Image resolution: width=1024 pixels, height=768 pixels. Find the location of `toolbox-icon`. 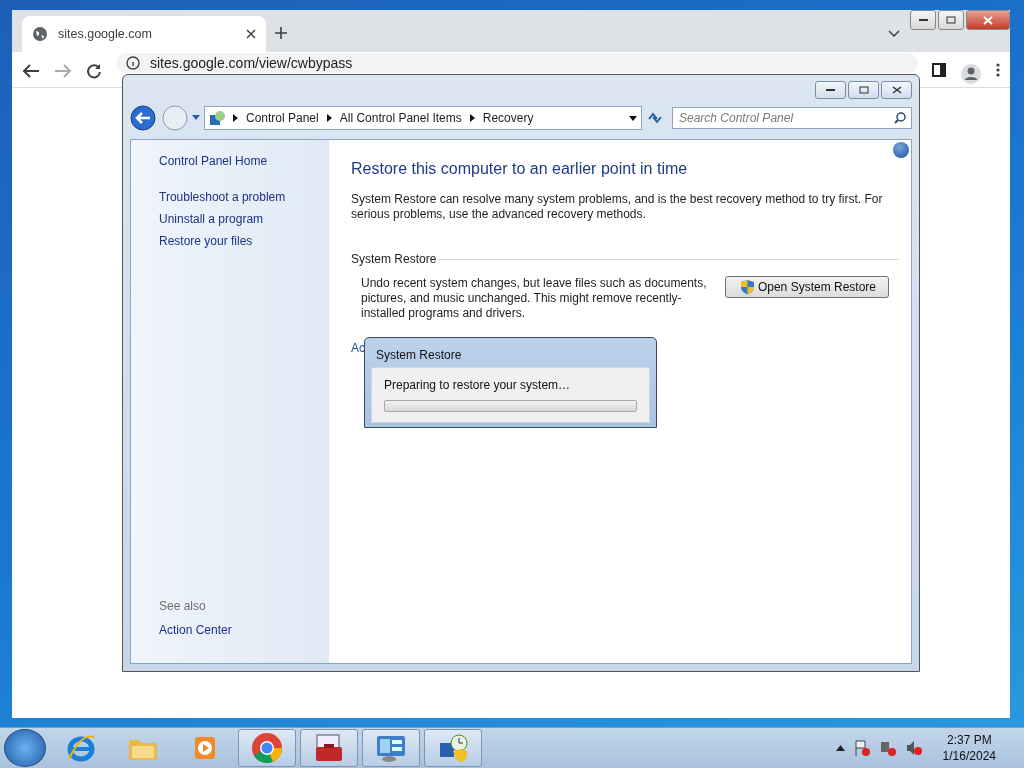

toolbox-icon is located at coordinates (329, 748).